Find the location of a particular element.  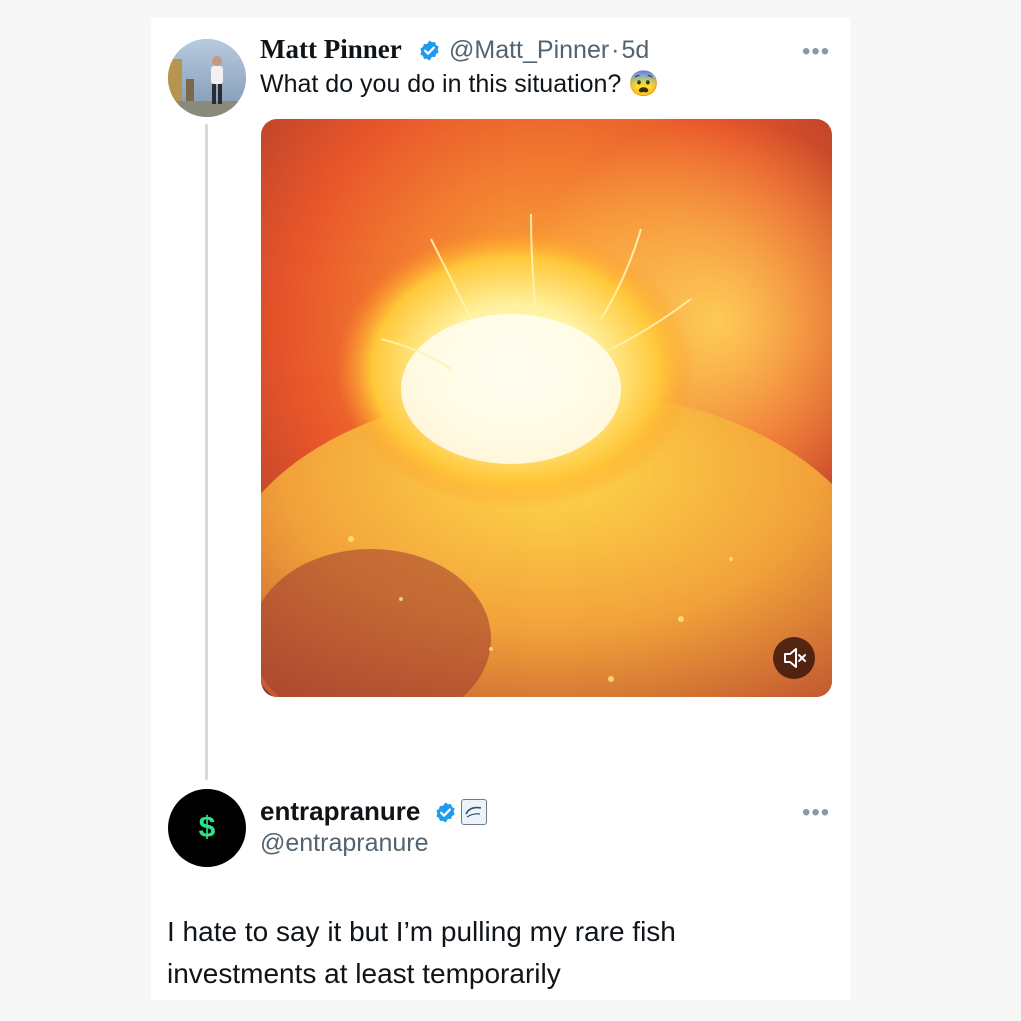

affiliate-badge-icon is located at coordinates (474, 812).